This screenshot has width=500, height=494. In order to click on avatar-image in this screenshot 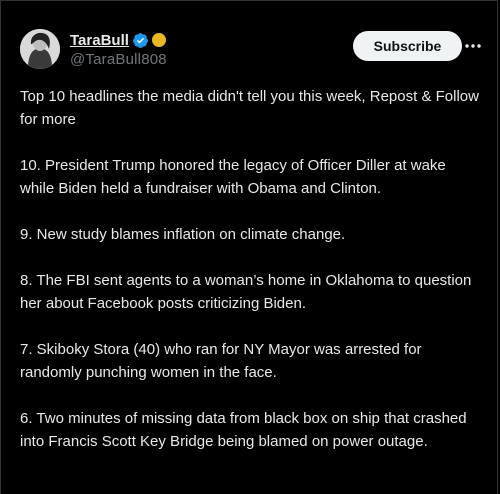, I will do `click(40, 49)`.